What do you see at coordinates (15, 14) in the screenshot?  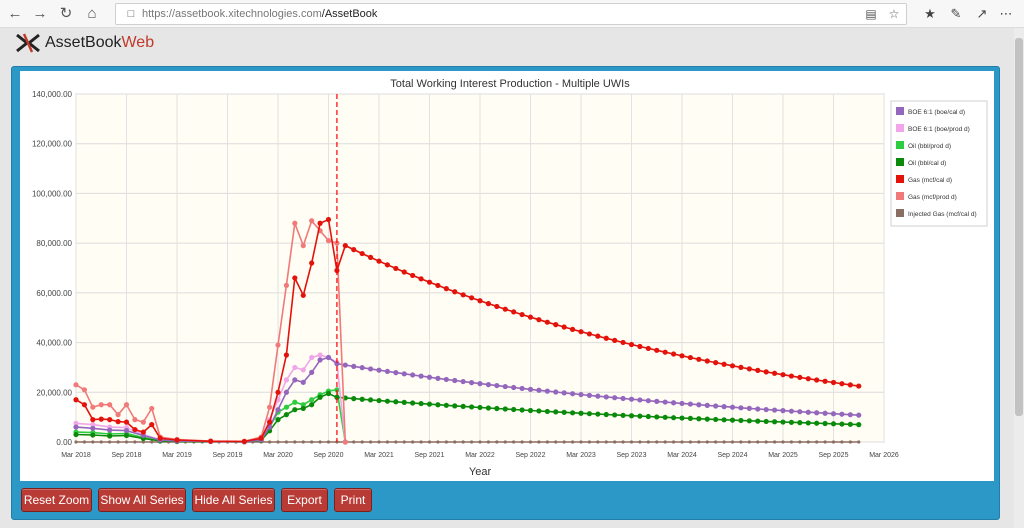 I see `back-arrow-icon: ←` at bounding box center [15, 14].